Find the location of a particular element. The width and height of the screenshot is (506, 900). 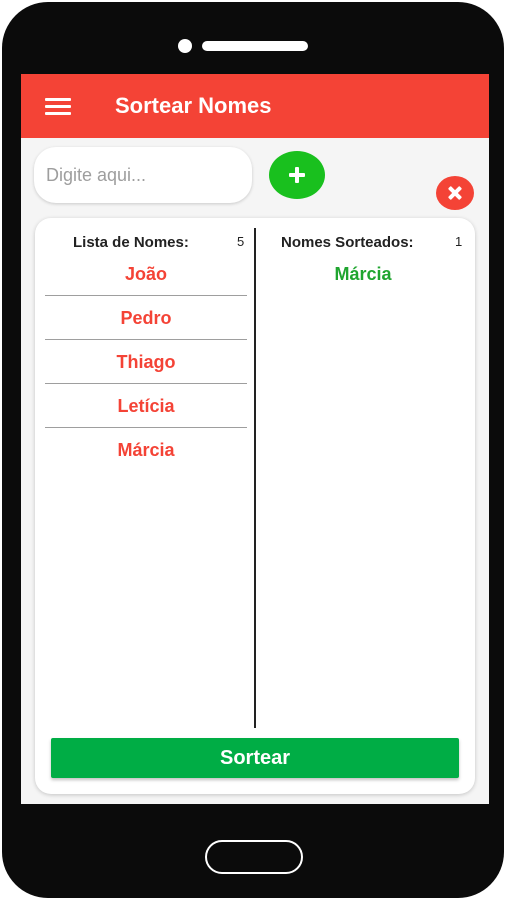

list-item-name: João is located at coordinates (146, 274).